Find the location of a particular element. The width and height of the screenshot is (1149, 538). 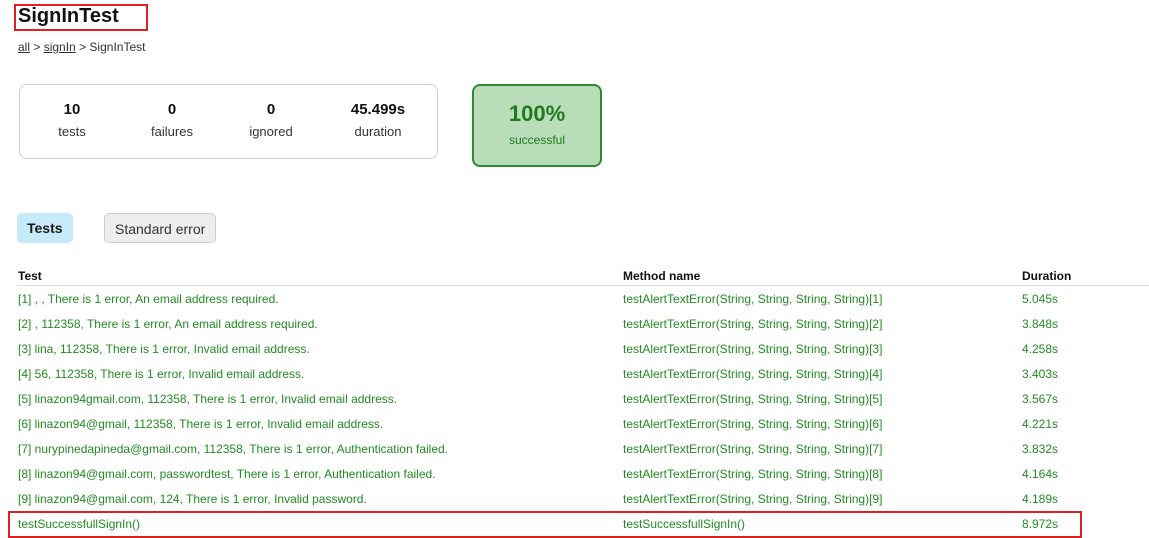

column-header-method-name: Method name is located at coordinates (821, 276).